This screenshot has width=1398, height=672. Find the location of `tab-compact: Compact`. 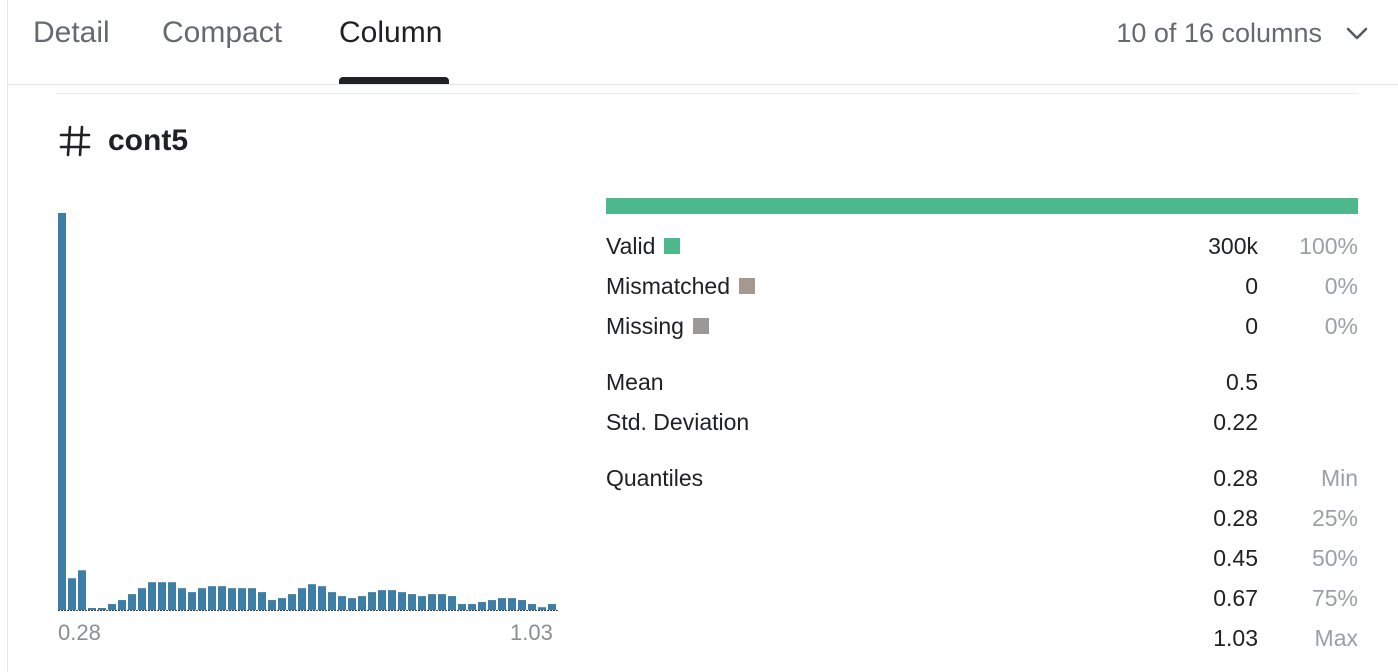

tab-compact: Compact is located at coordinates (222, 33).